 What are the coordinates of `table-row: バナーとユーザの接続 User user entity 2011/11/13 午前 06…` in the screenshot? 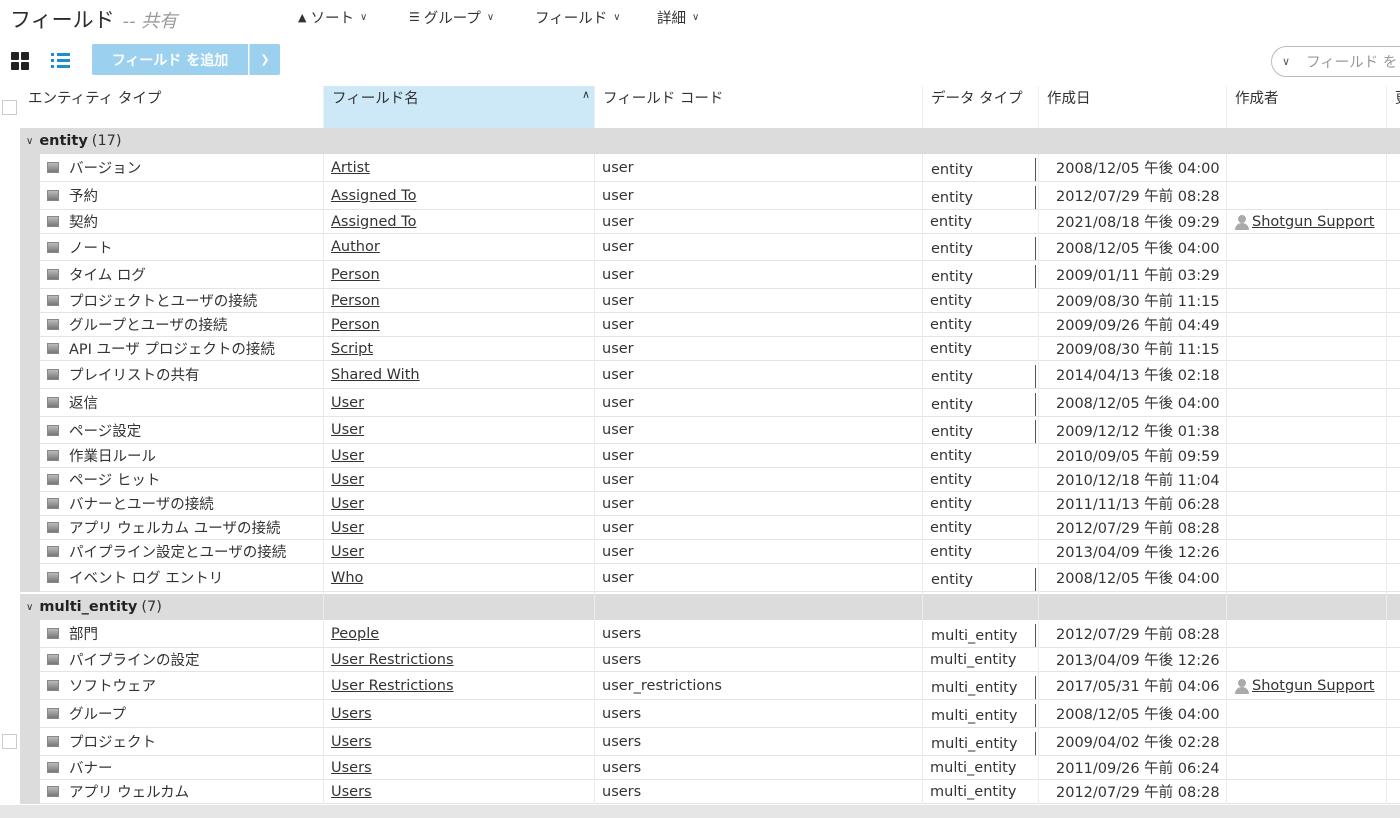 It's located at (720, 504).